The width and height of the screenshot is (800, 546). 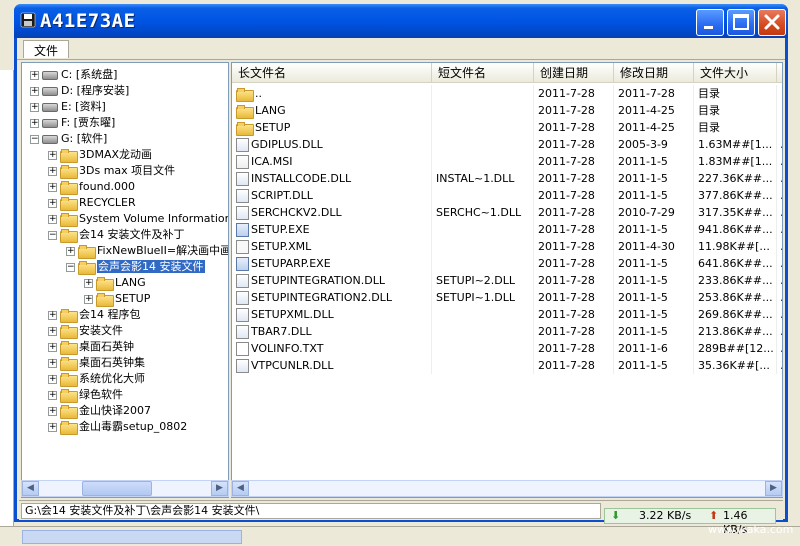 What do you see at coordinates (116, 235) in the screenshot?
I see `tree-node: − 会14 安装文件及补丁` at bounding box center [116, 235].